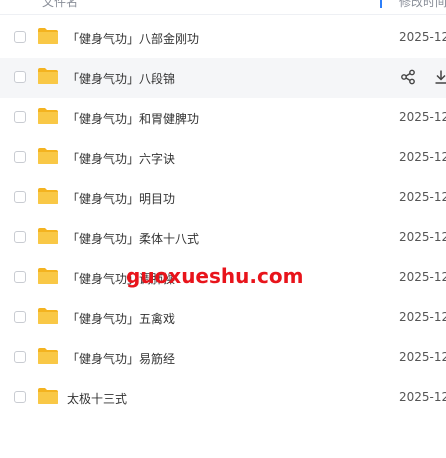 The image size is (446, 458). Describe the element at coordinates (223, 398) in the screenshot. I see `file-row: 太极十三式 2025-12` at that location.